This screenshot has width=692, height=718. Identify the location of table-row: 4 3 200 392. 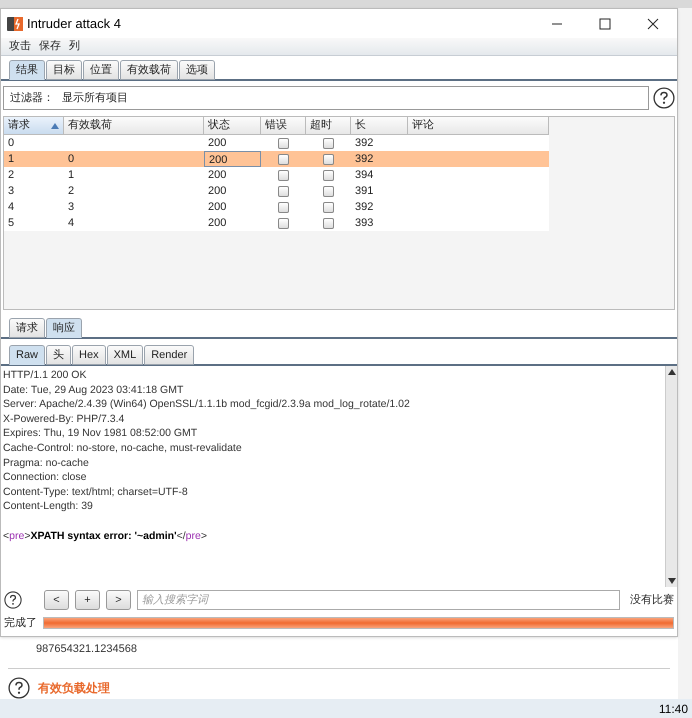
(276, 207).